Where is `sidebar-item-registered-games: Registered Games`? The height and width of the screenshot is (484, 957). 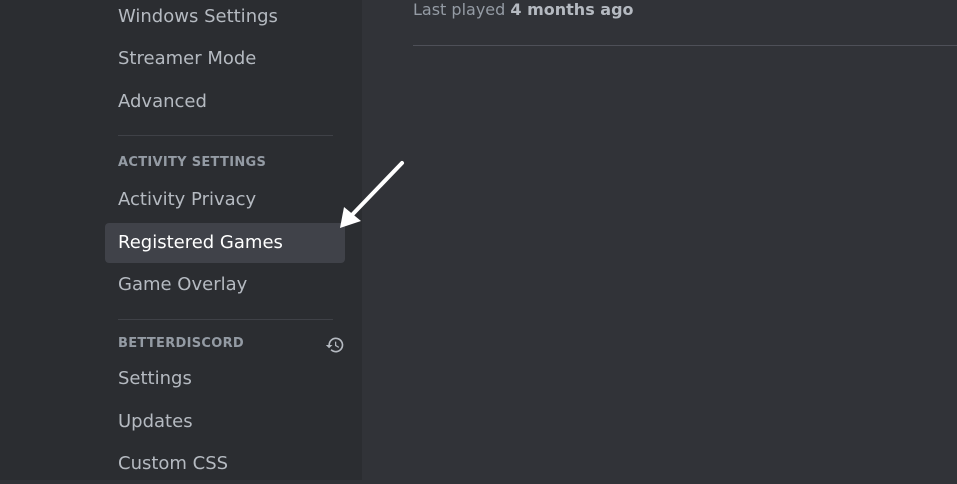 sidebar-item-registered-games: Registered Games is located at coordinates (225, 243).